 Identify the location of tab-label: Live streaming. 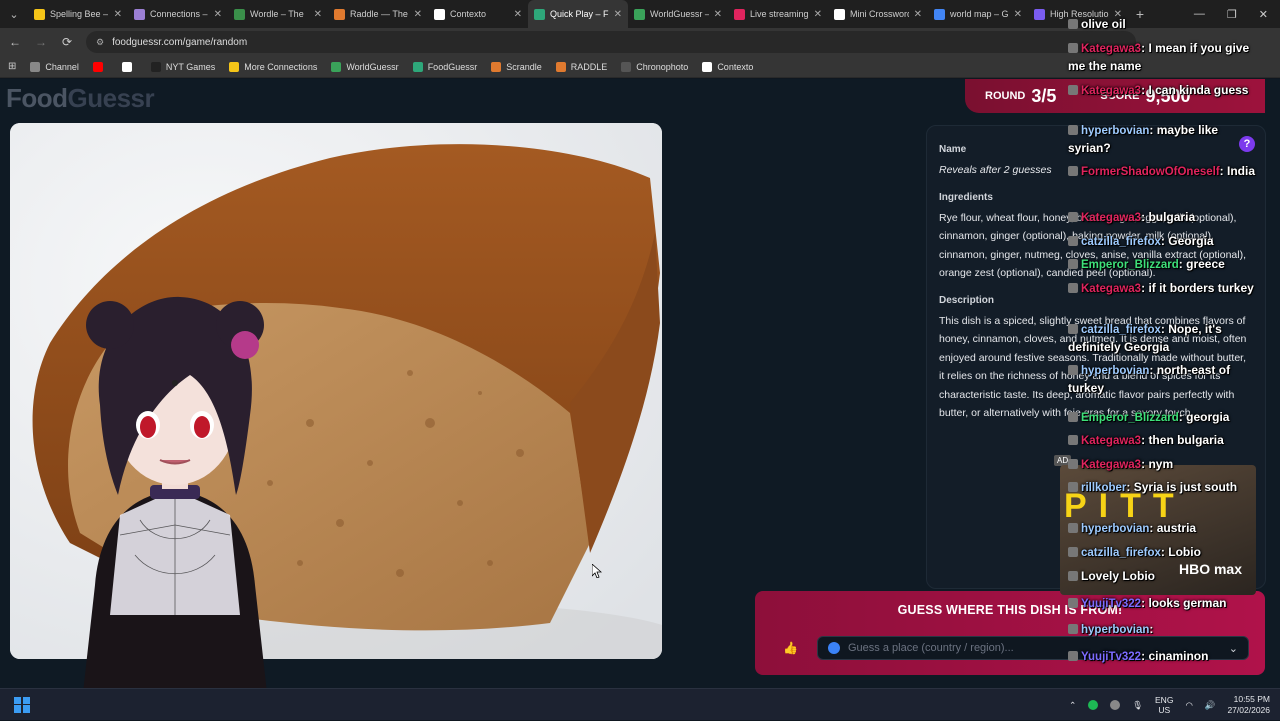
(779, 14).